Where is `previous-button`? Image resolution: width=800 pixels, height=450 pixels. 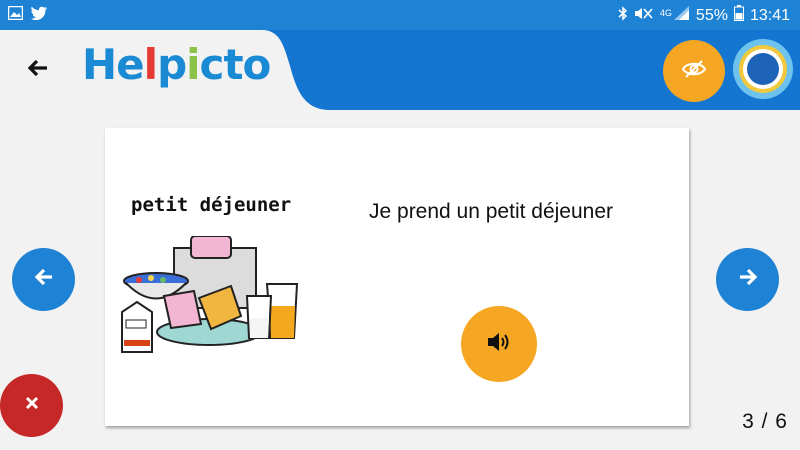
previous-button is located at coordinates (43, 279).